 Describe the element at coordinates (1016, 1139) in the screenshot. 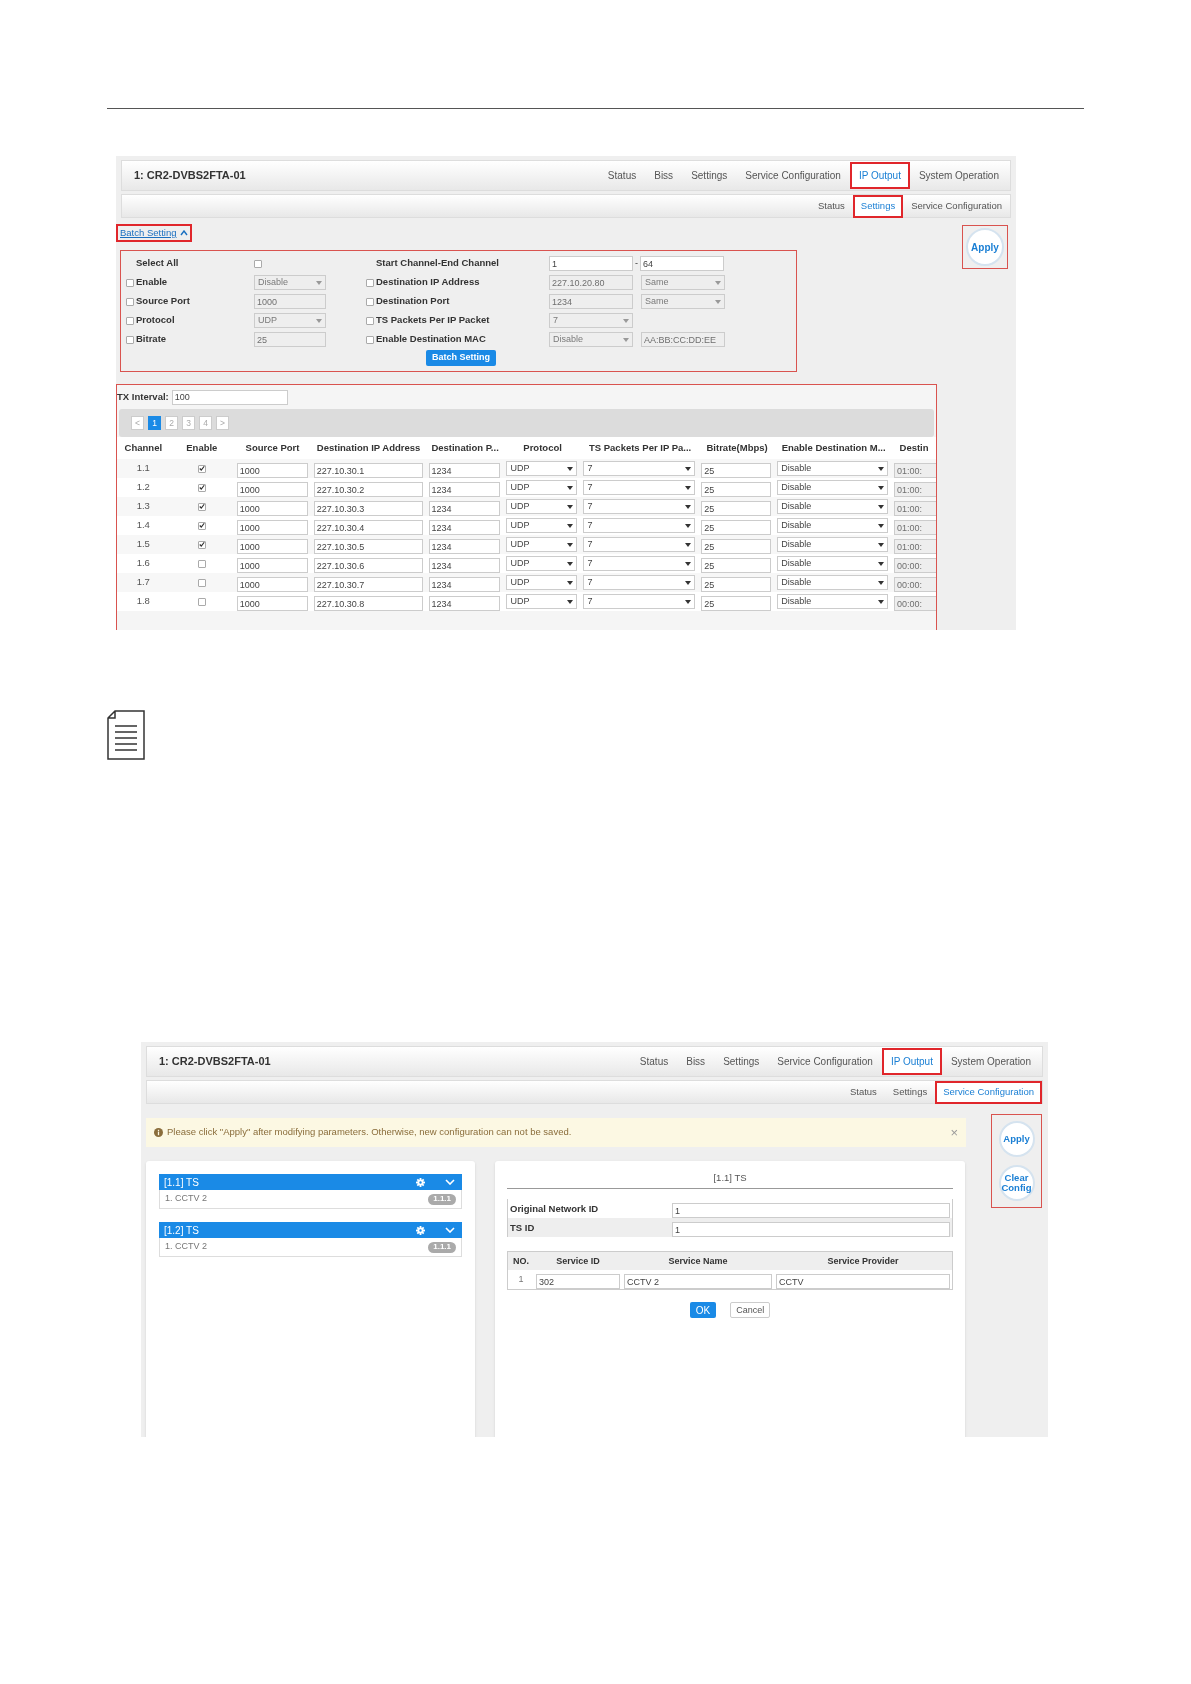

I see `apply-button: Apply` at that location.